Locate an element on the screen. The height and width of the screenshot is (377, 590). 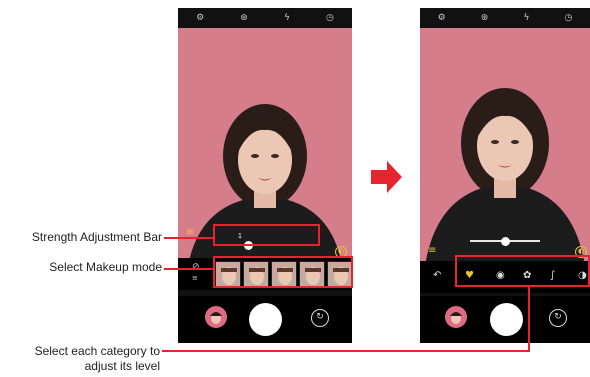
subject-portrait is located at coordinates (505, 177).